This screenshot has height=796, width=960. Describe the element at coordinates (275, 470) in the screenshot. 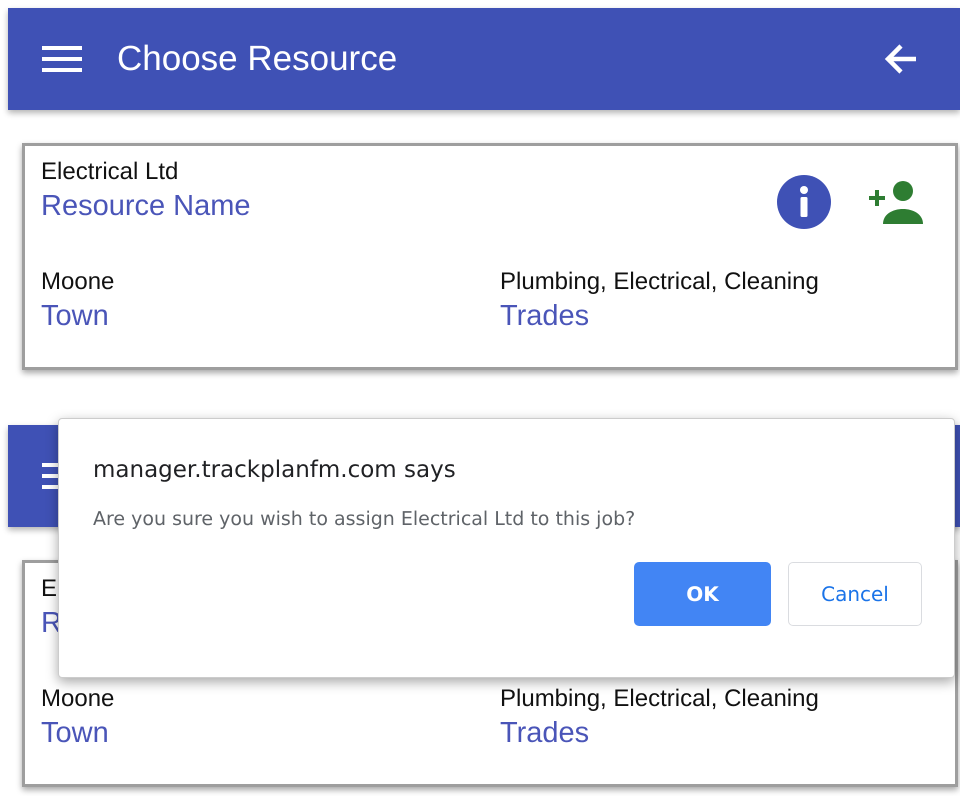

I see `dialog-title: manager.trackplanfm.com says` at that location.